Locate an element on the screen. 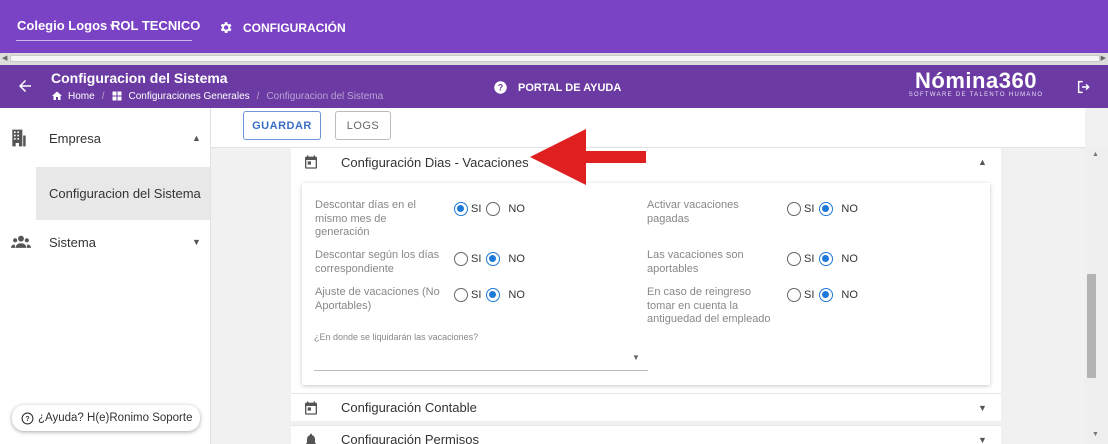 The height and width of the screenshot is (444, 1108). gear-icon is located at coordinates (226, 27).